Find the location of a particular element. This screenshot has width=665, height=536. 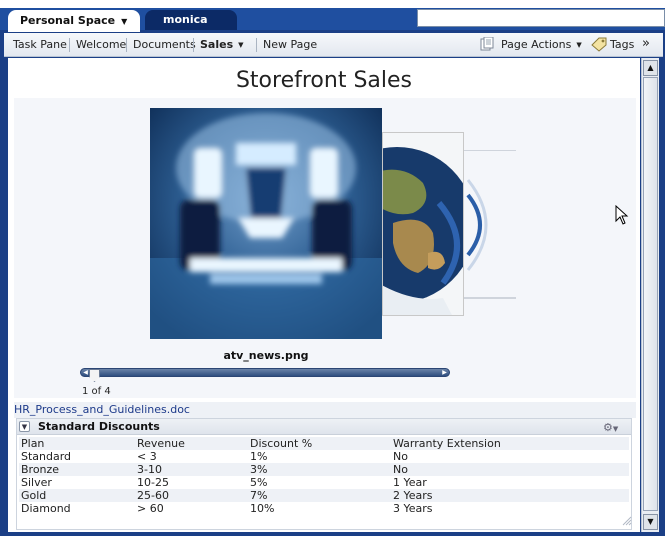

slider-prev-icon: ◀ is located at coordinates (85, 372).